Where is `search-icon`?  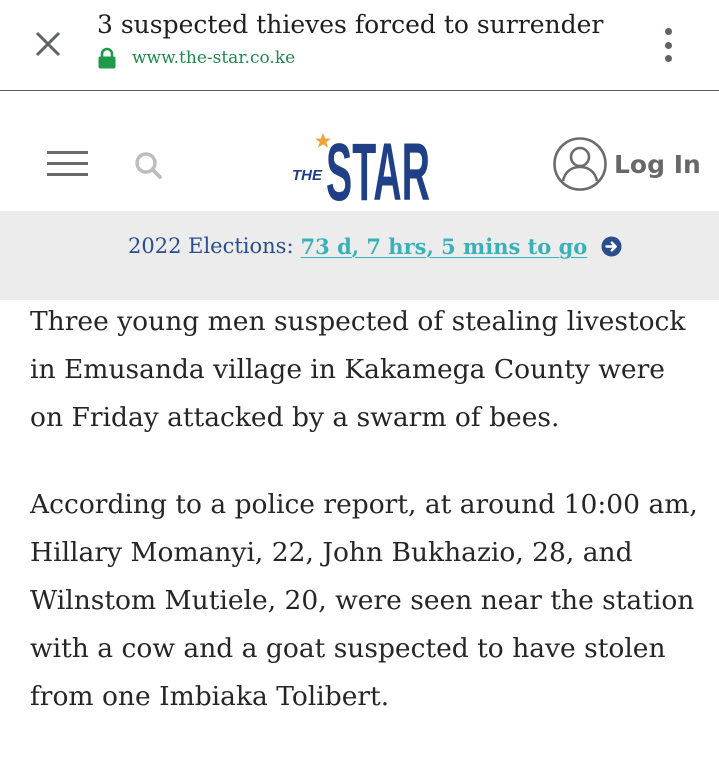 search-icon is located at coordinates (148, 165).